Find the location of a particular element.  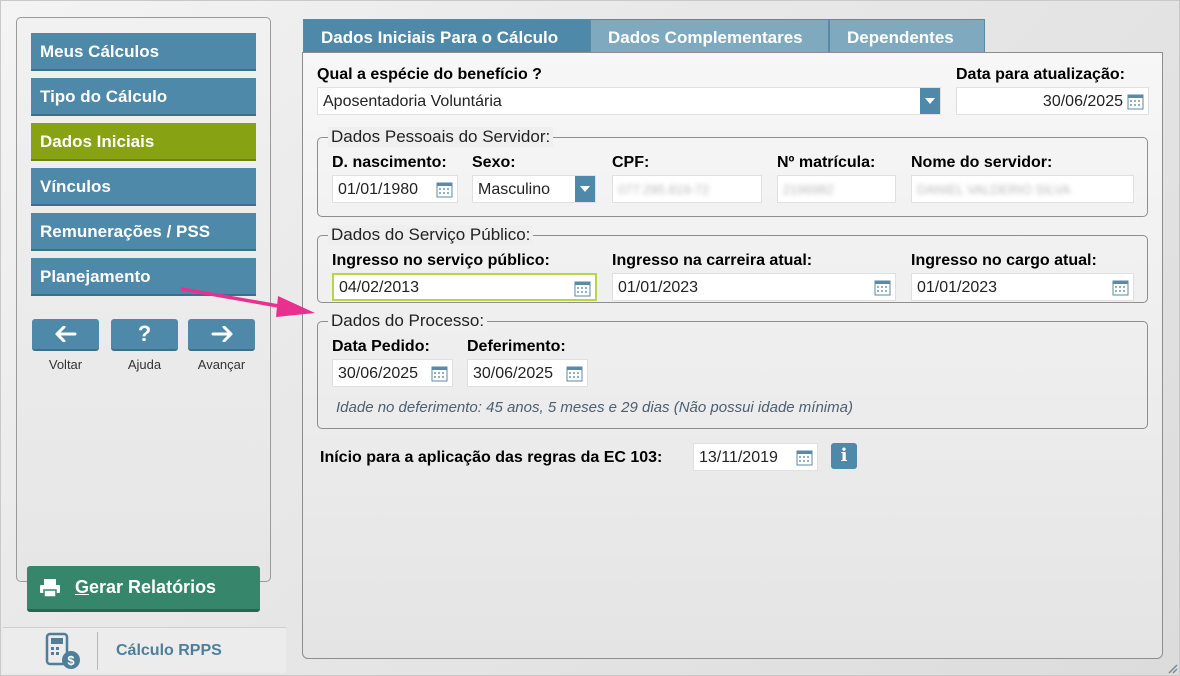

entry-position-label: Ingresso no cargo atual: is located at coordinates (1004, 260).